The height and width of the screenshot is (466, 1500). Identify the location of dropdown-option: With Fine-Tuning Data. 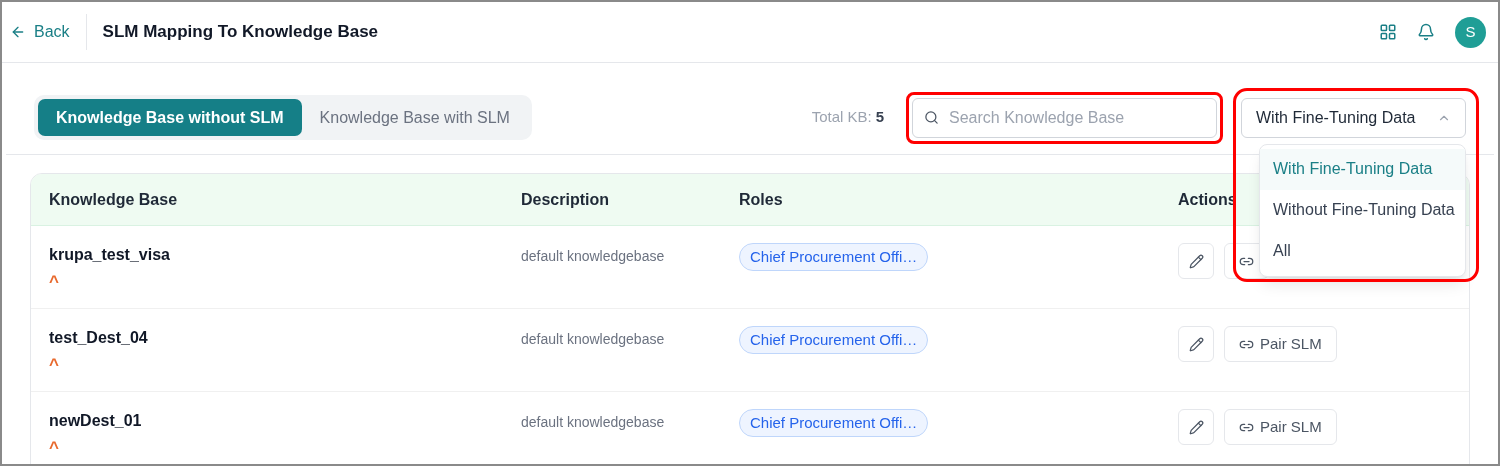
(1362, 169).